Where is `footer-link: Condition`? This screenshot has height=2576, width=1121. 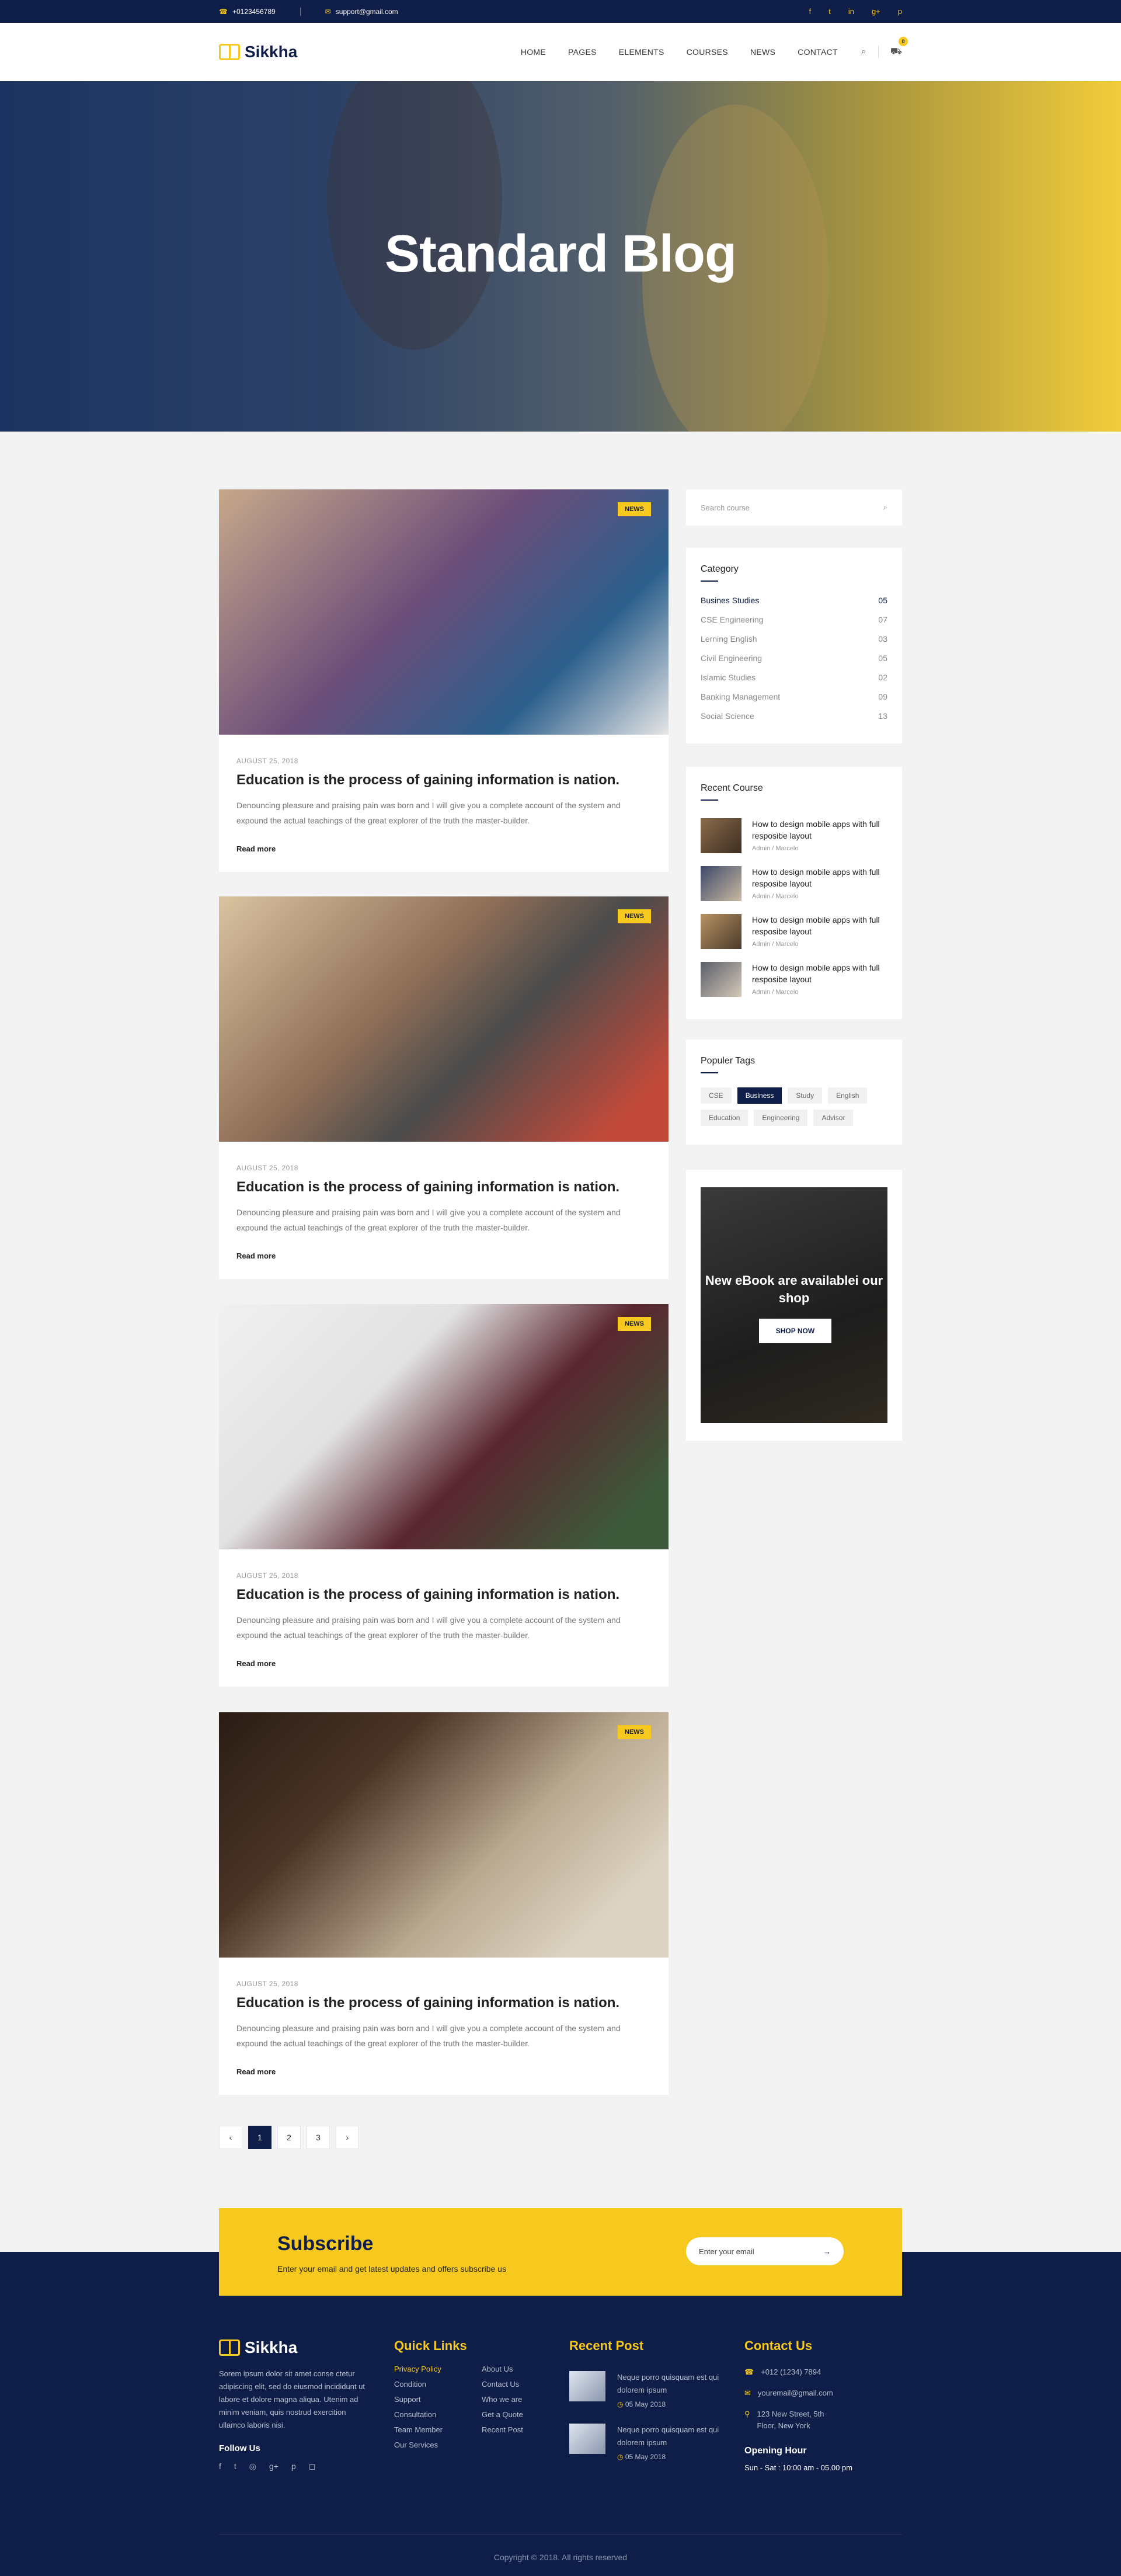
footer-link: Condition is located at coordinates (438, 2384).